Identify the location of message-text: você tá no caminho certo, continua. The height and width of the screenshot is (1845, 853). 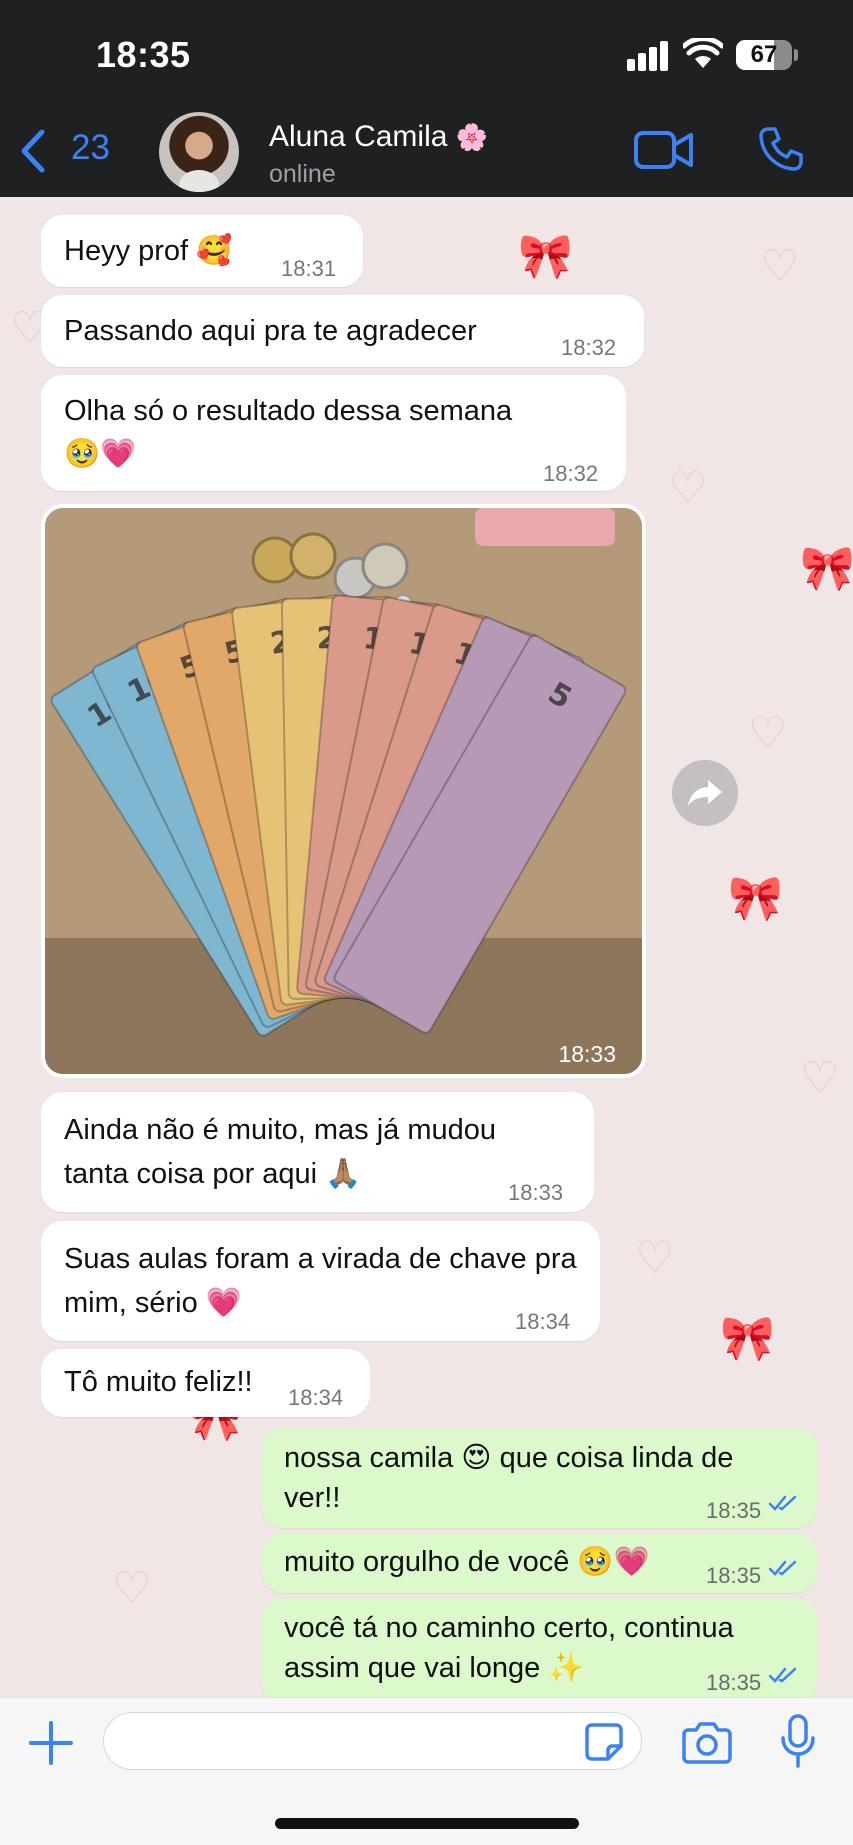
(509, 1628).